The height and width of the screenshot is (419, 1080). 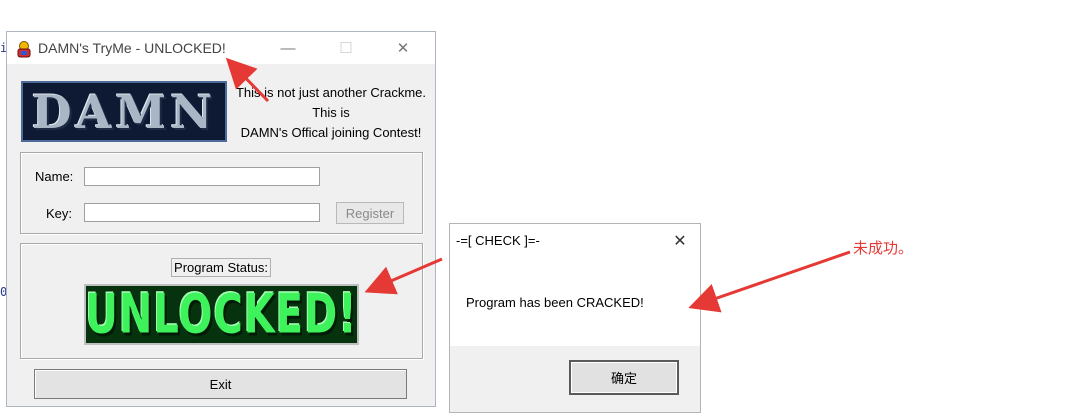 I want to click on arrow-to-title, so click(x=247, y=80).